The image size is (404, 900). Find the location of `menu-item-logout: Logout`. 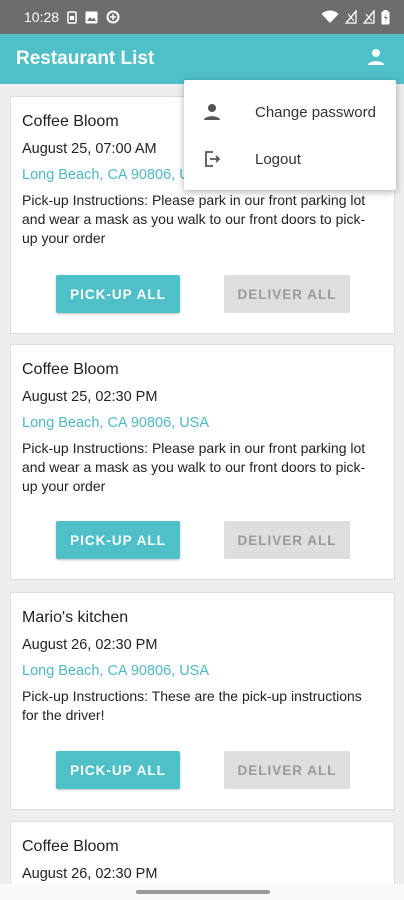

menu-item-logout: Logout is located at coordinates (290, 159).